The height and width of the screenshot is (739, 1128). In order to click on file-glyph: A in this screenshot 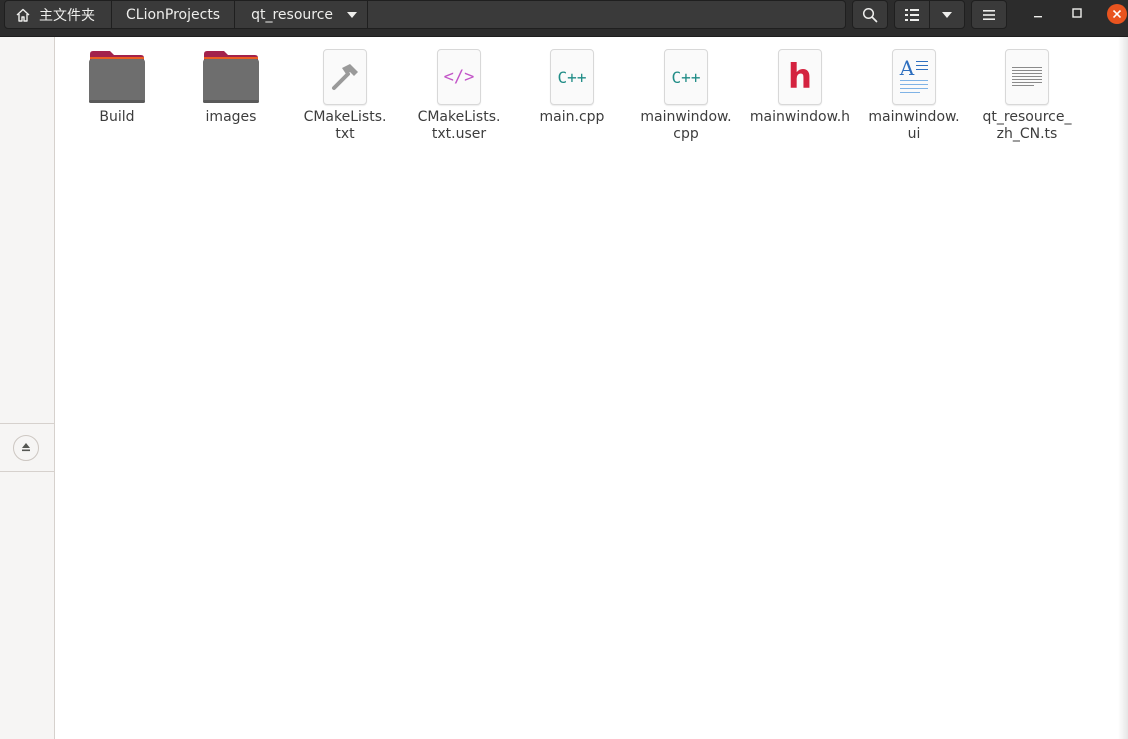, I will do `click(907, 68)`.